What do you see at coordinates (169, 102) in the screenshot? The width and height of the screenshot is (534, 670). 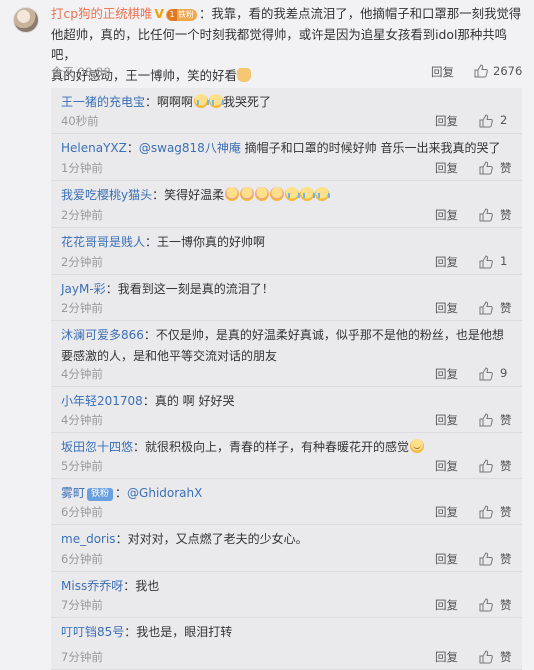 I see `reply-content: ：啊啊啊` at bounding box center [169, 102].